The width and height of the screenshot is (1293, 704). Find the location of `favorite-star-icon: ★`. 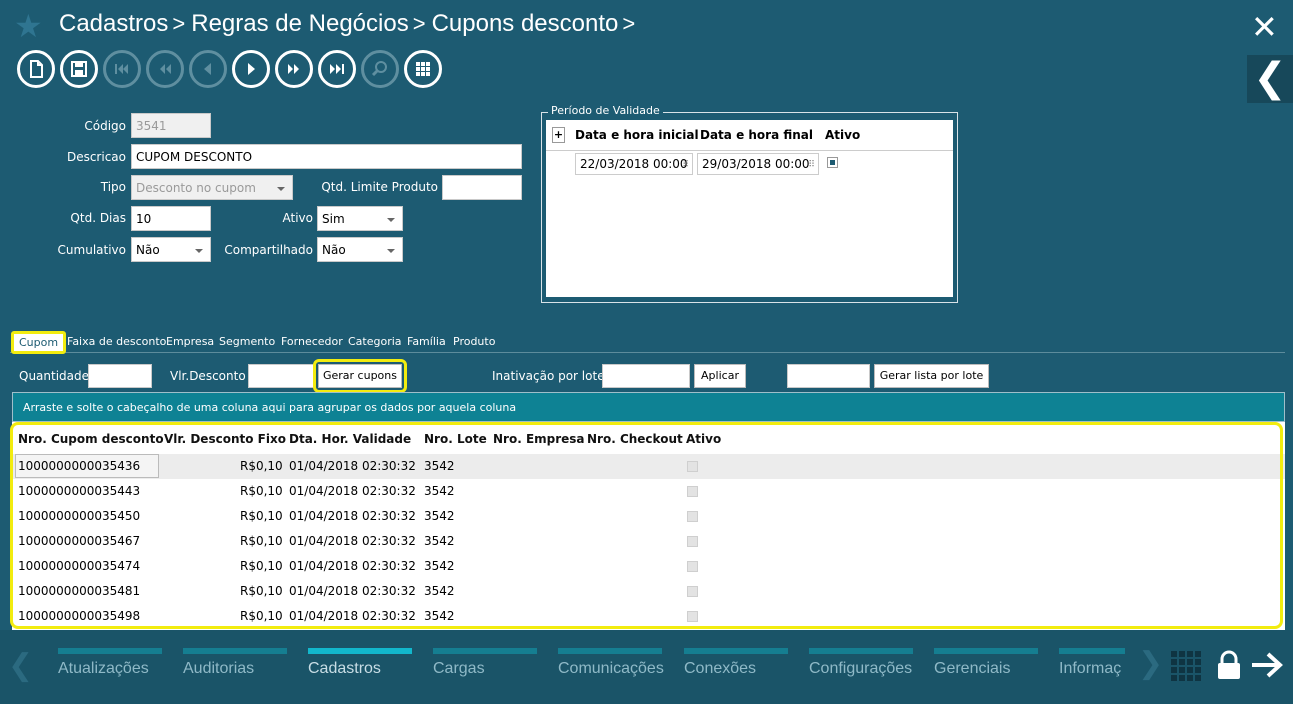

favorite-star-icon: ★ is located at coordinates (30, 26).